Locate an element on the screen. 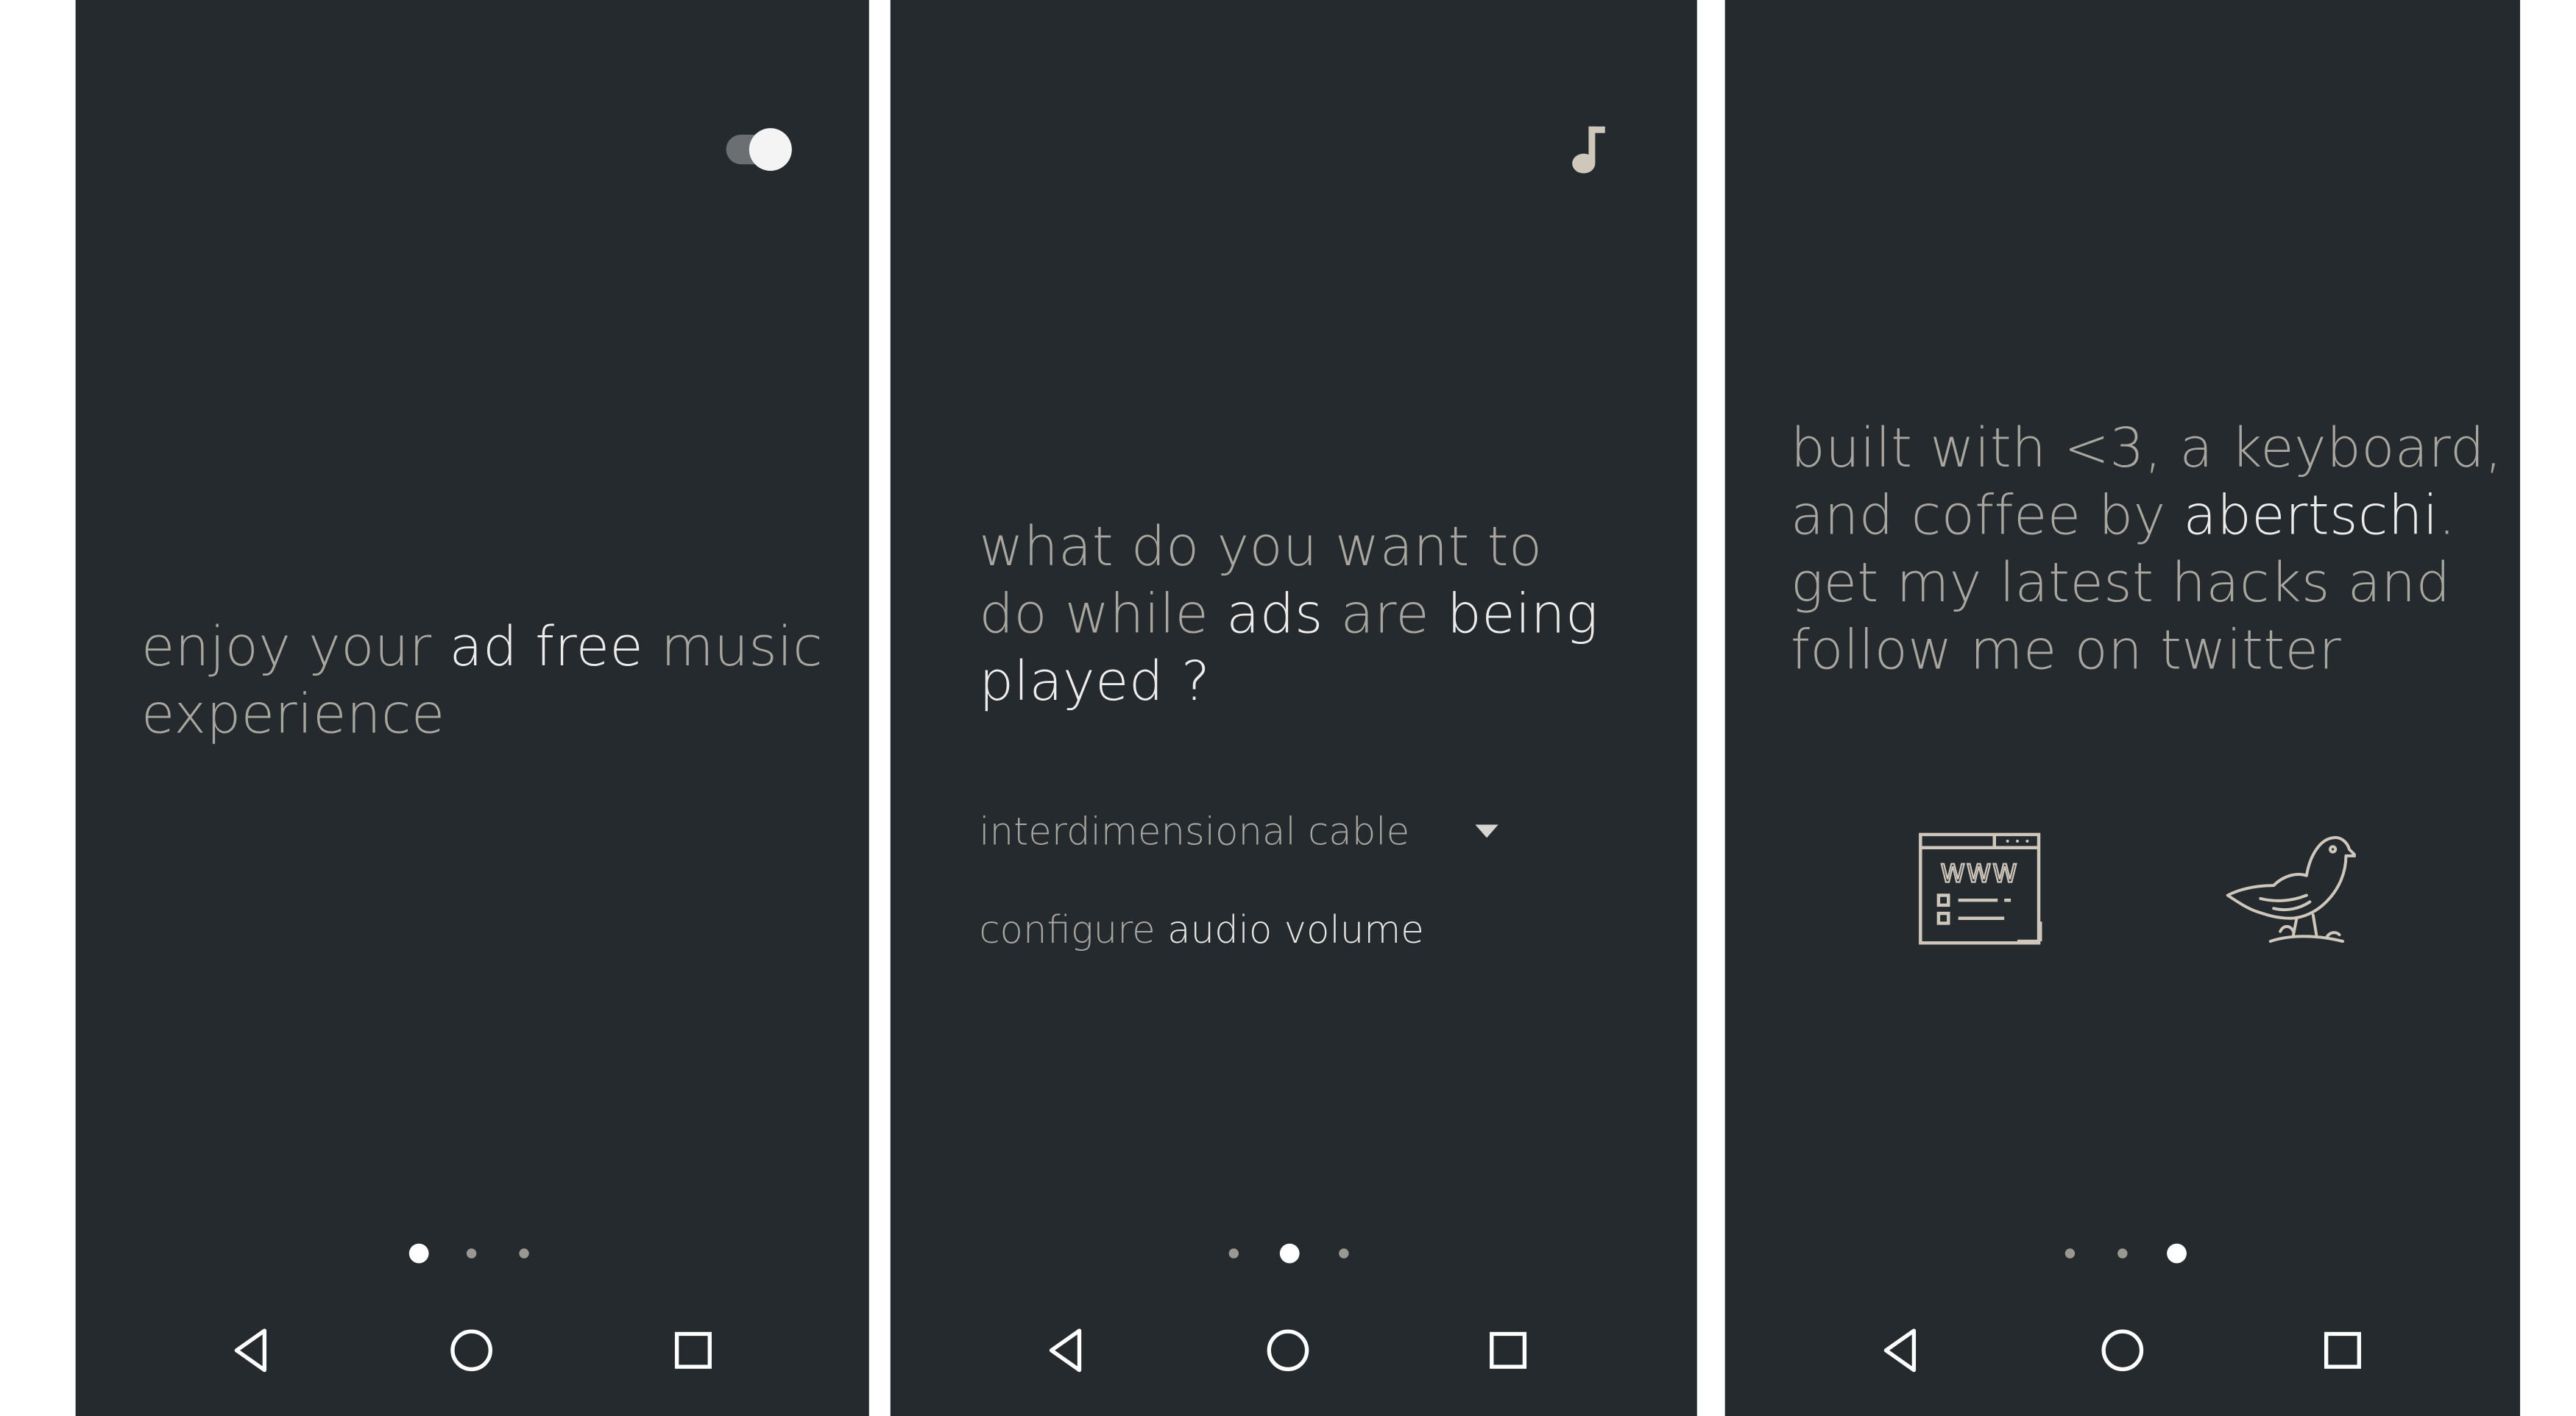 The height and width of the screenshot is (1416, 2576). ad-blocking-toggle is located at coordinates (762, 151).